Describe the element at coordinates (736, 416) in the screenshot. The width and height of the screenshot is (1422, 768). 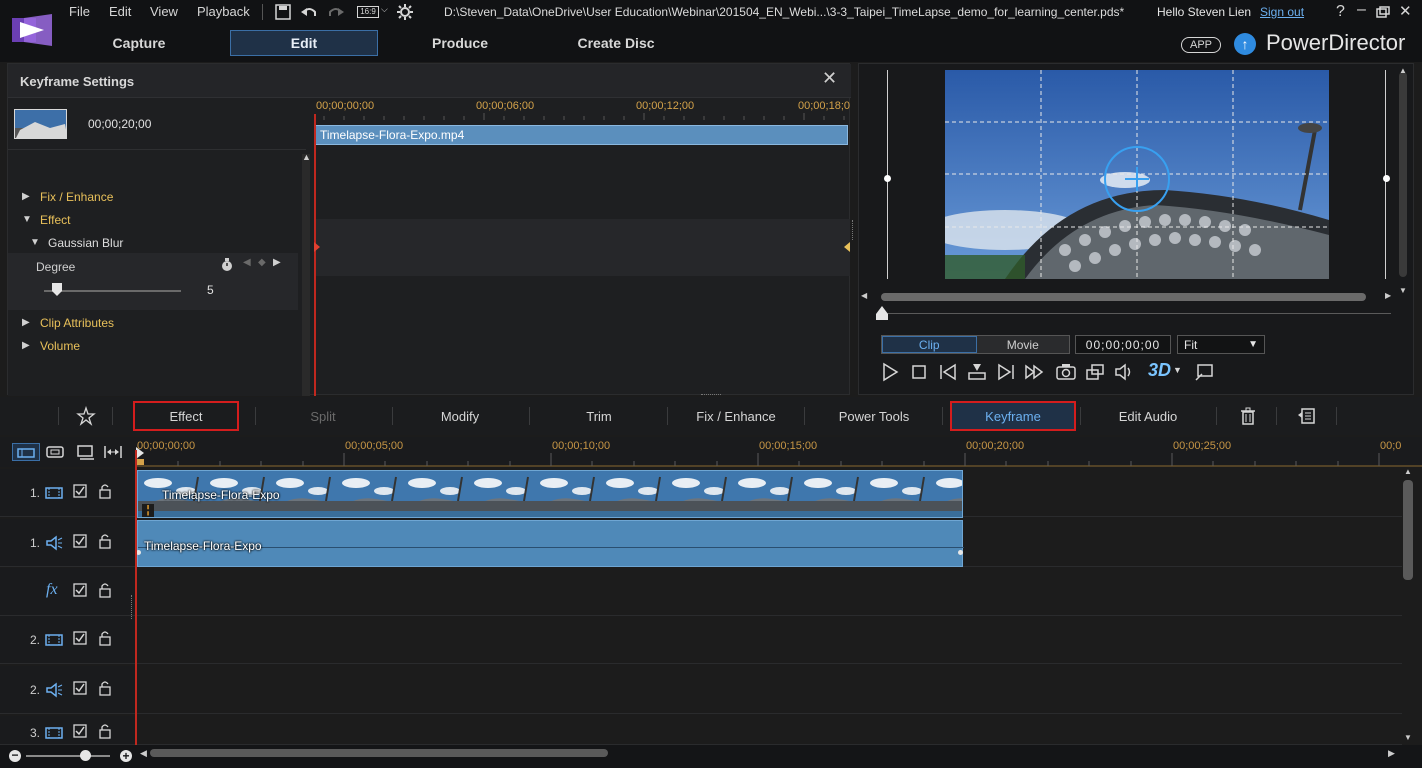
I see `fix-enhance-button: Fix / Enhance` at that location.